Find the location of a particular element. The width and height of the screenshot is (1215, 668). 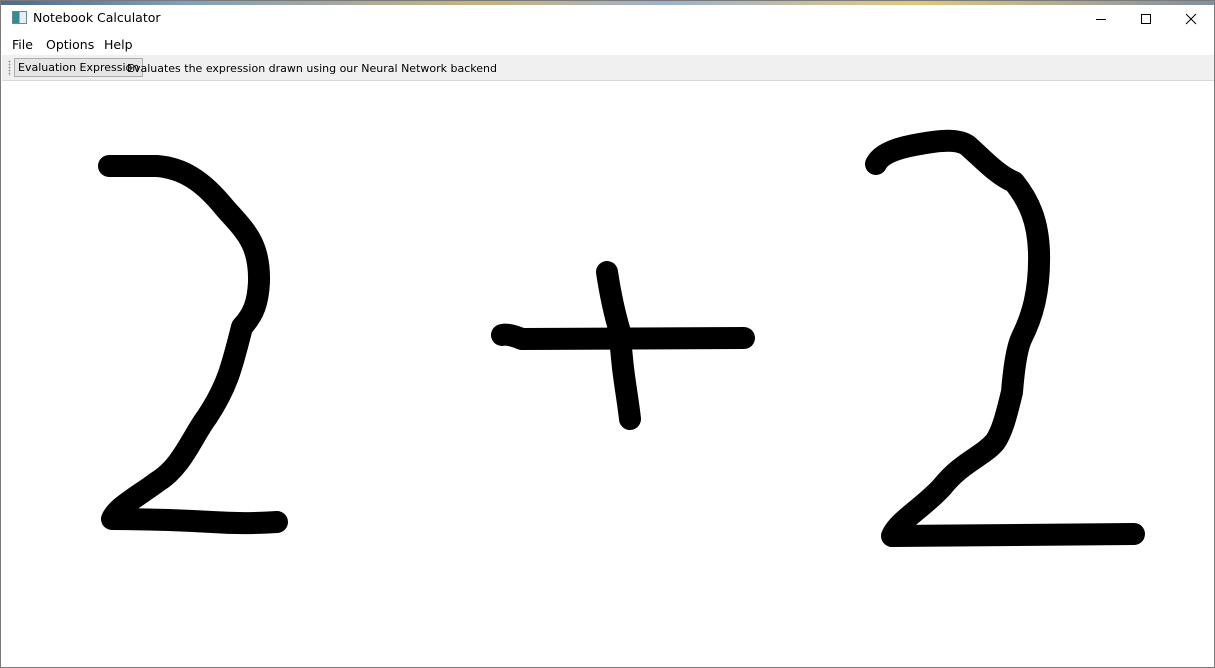

maximize-icon is located at coordinates (1145, 18).